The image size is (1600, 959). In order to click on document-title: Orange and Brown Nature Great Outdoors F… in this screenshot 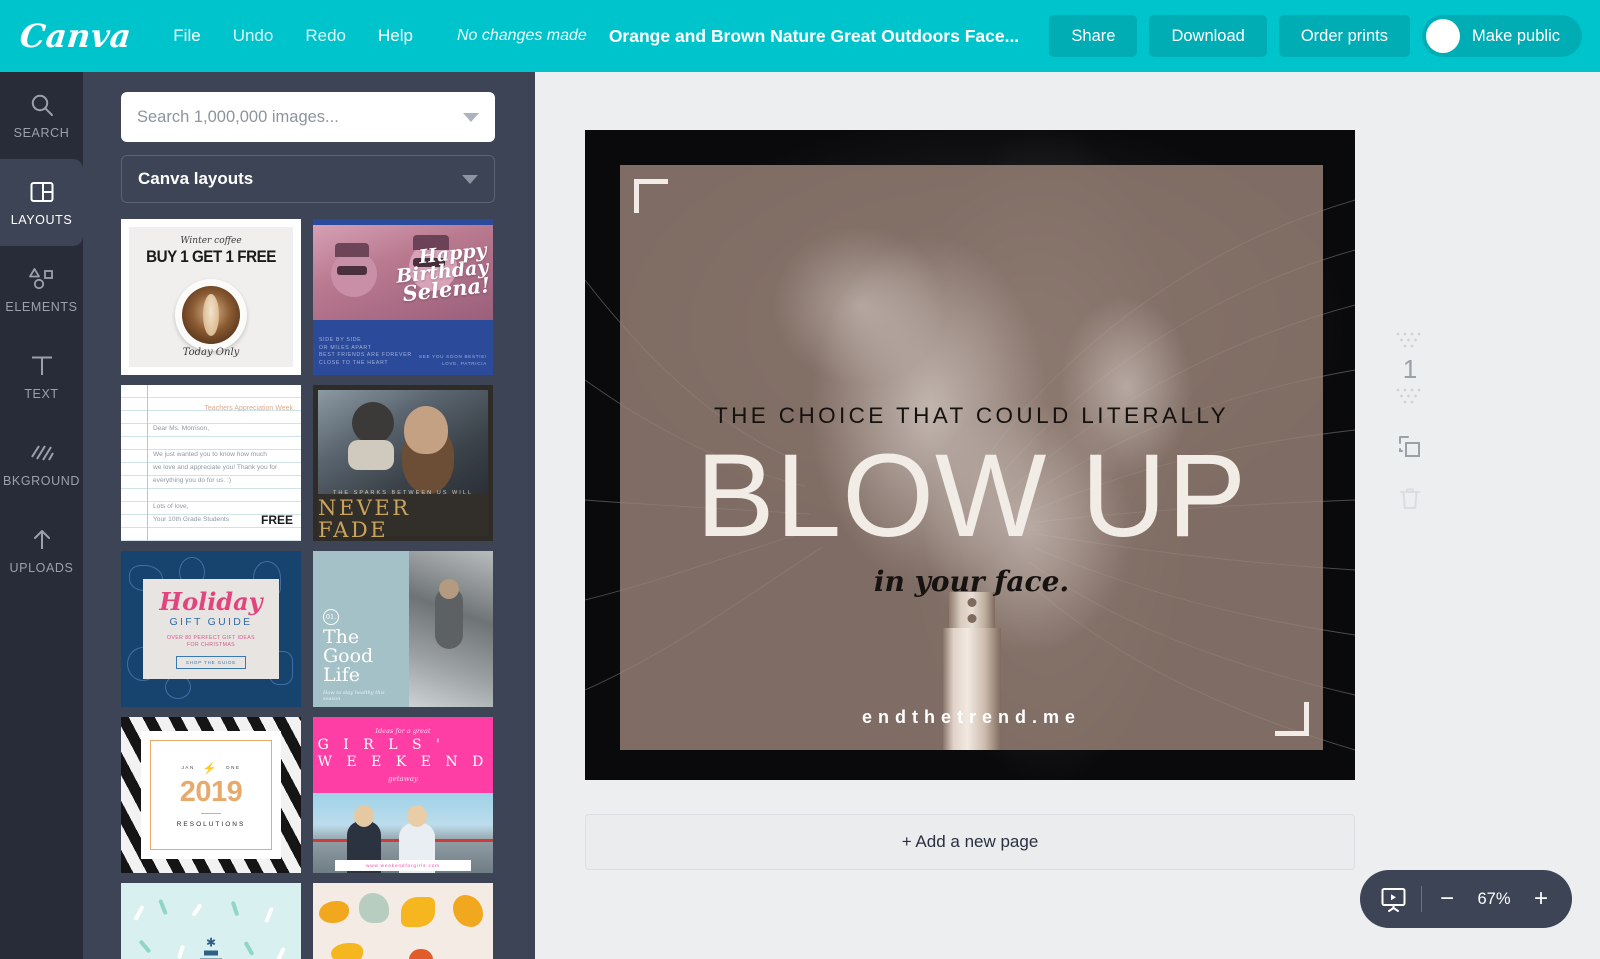, I will do `click(814, 36)`.